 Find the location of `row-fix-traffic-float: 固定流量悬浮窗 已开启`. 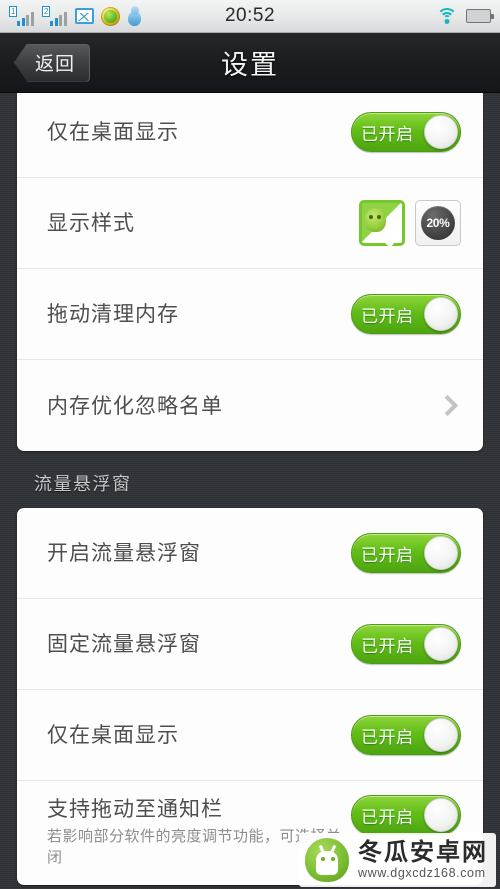

row-fix-traffic-float: 固定流量悬浮窗 已开启 is located at coordinates (250, 644).